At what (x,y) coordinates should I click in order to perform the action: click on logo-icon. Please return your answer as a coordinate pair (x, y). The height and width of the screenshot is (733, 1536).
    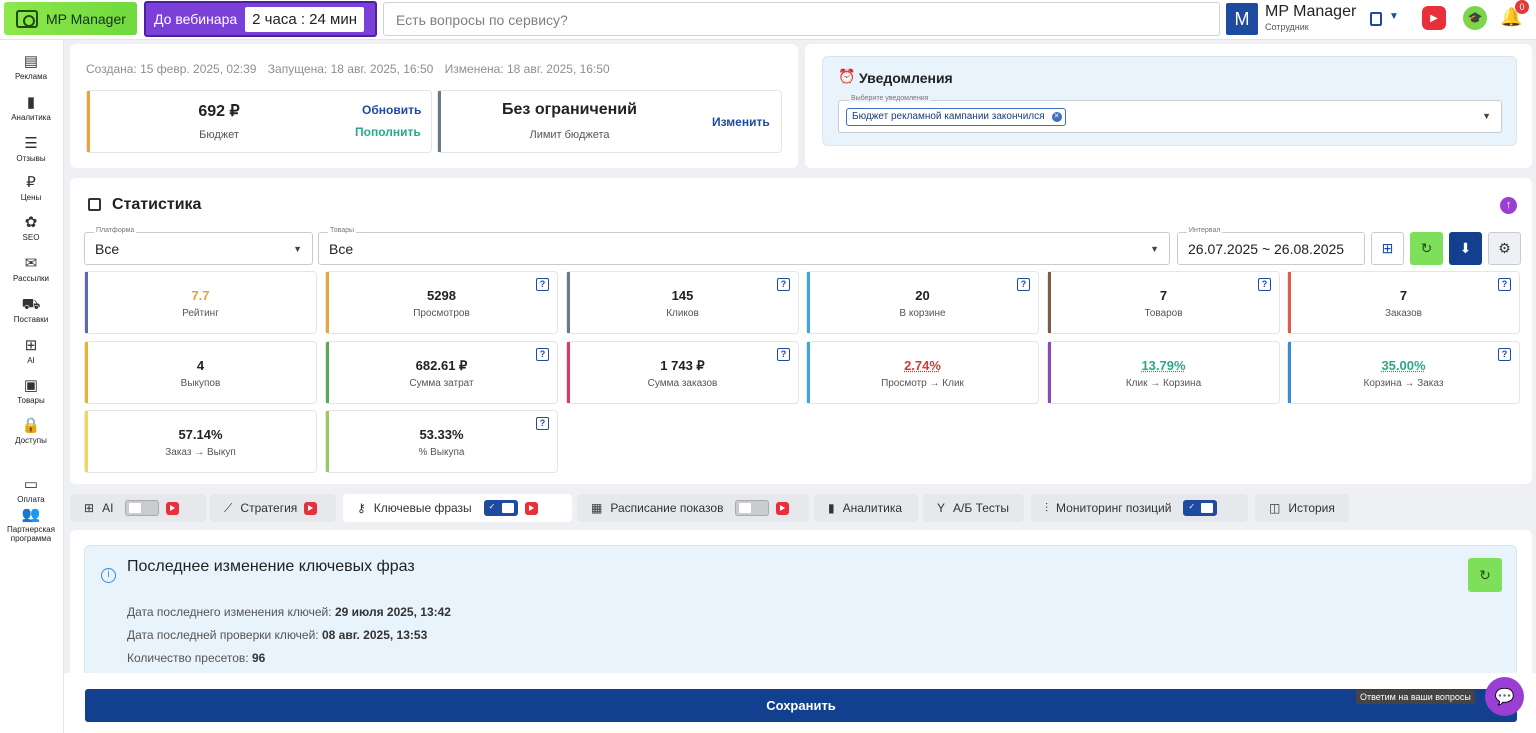
    Looking at the image, I should click on (27, 18).